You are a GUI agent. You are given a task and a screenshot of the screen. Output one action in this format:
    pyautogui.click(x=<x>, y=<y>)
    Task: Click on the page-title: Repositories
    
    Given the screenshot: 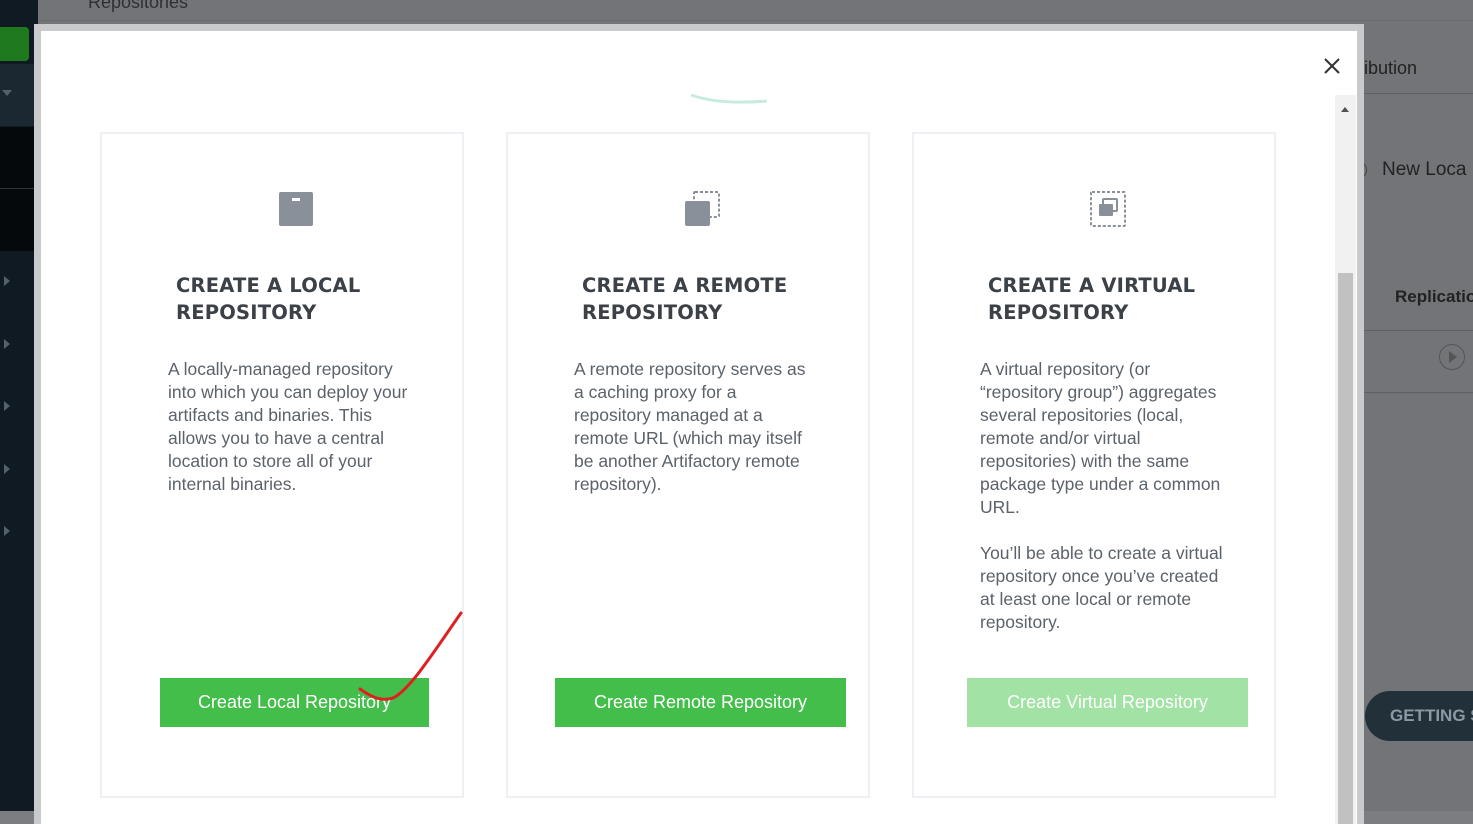 What is the action you would take?
    pyautogui.click(x=138, y=6)
    